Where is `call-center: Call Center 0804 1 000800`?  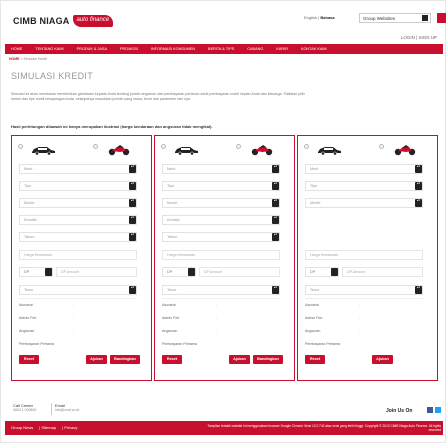
call-center: Call Center 0804 1 000800 is located at coordinates (24, 407).